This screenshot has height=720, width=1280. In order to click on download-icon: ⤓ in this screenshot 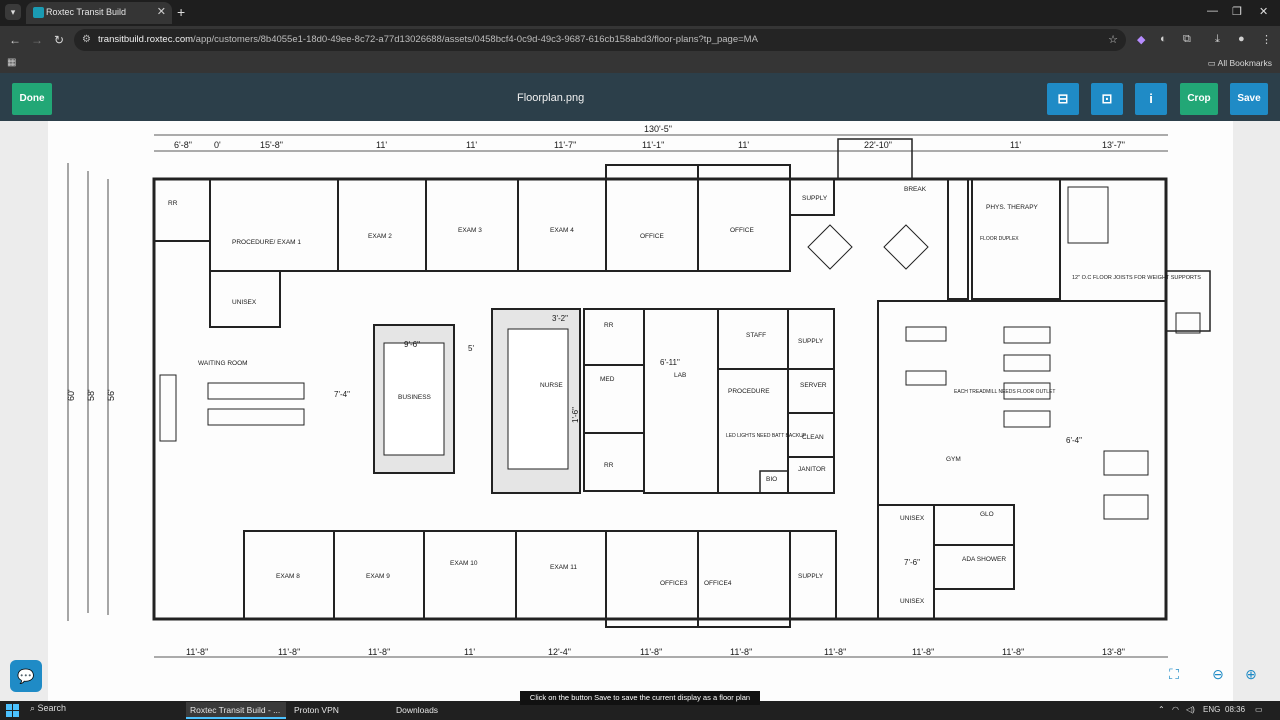, I will do `click(1217, 39)`.